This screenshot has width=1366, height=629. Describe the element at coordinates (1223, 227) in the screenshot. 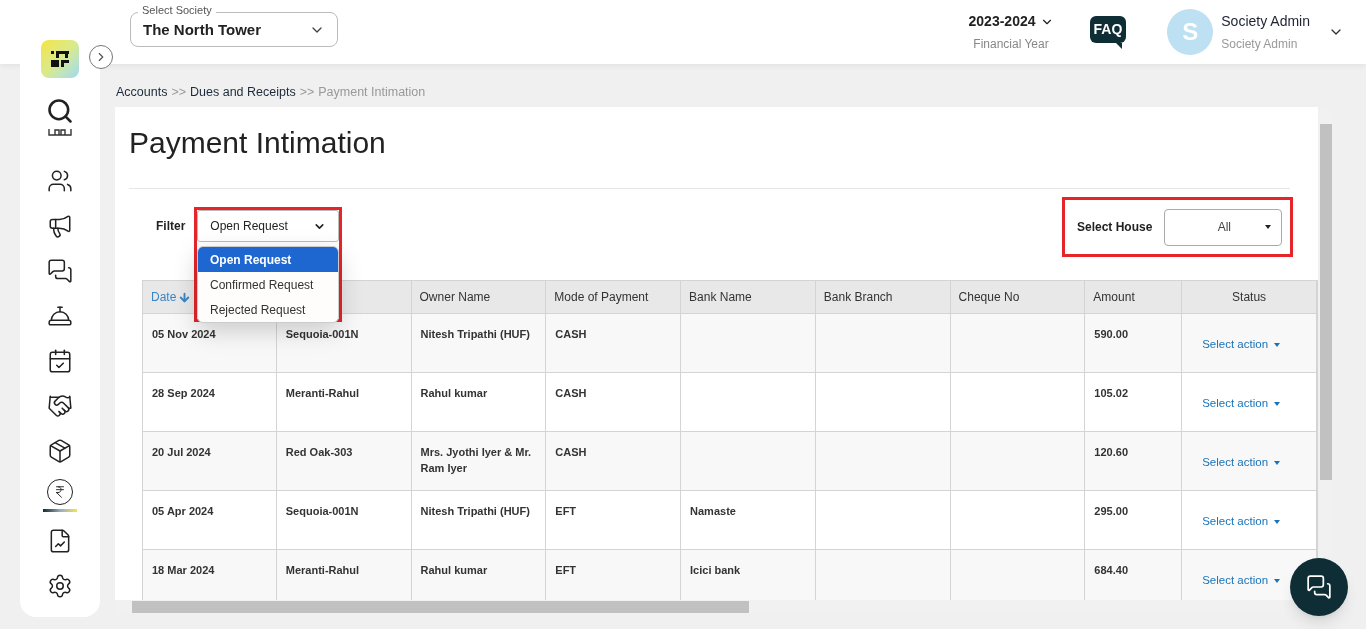

I see `house-select: All` at that location.